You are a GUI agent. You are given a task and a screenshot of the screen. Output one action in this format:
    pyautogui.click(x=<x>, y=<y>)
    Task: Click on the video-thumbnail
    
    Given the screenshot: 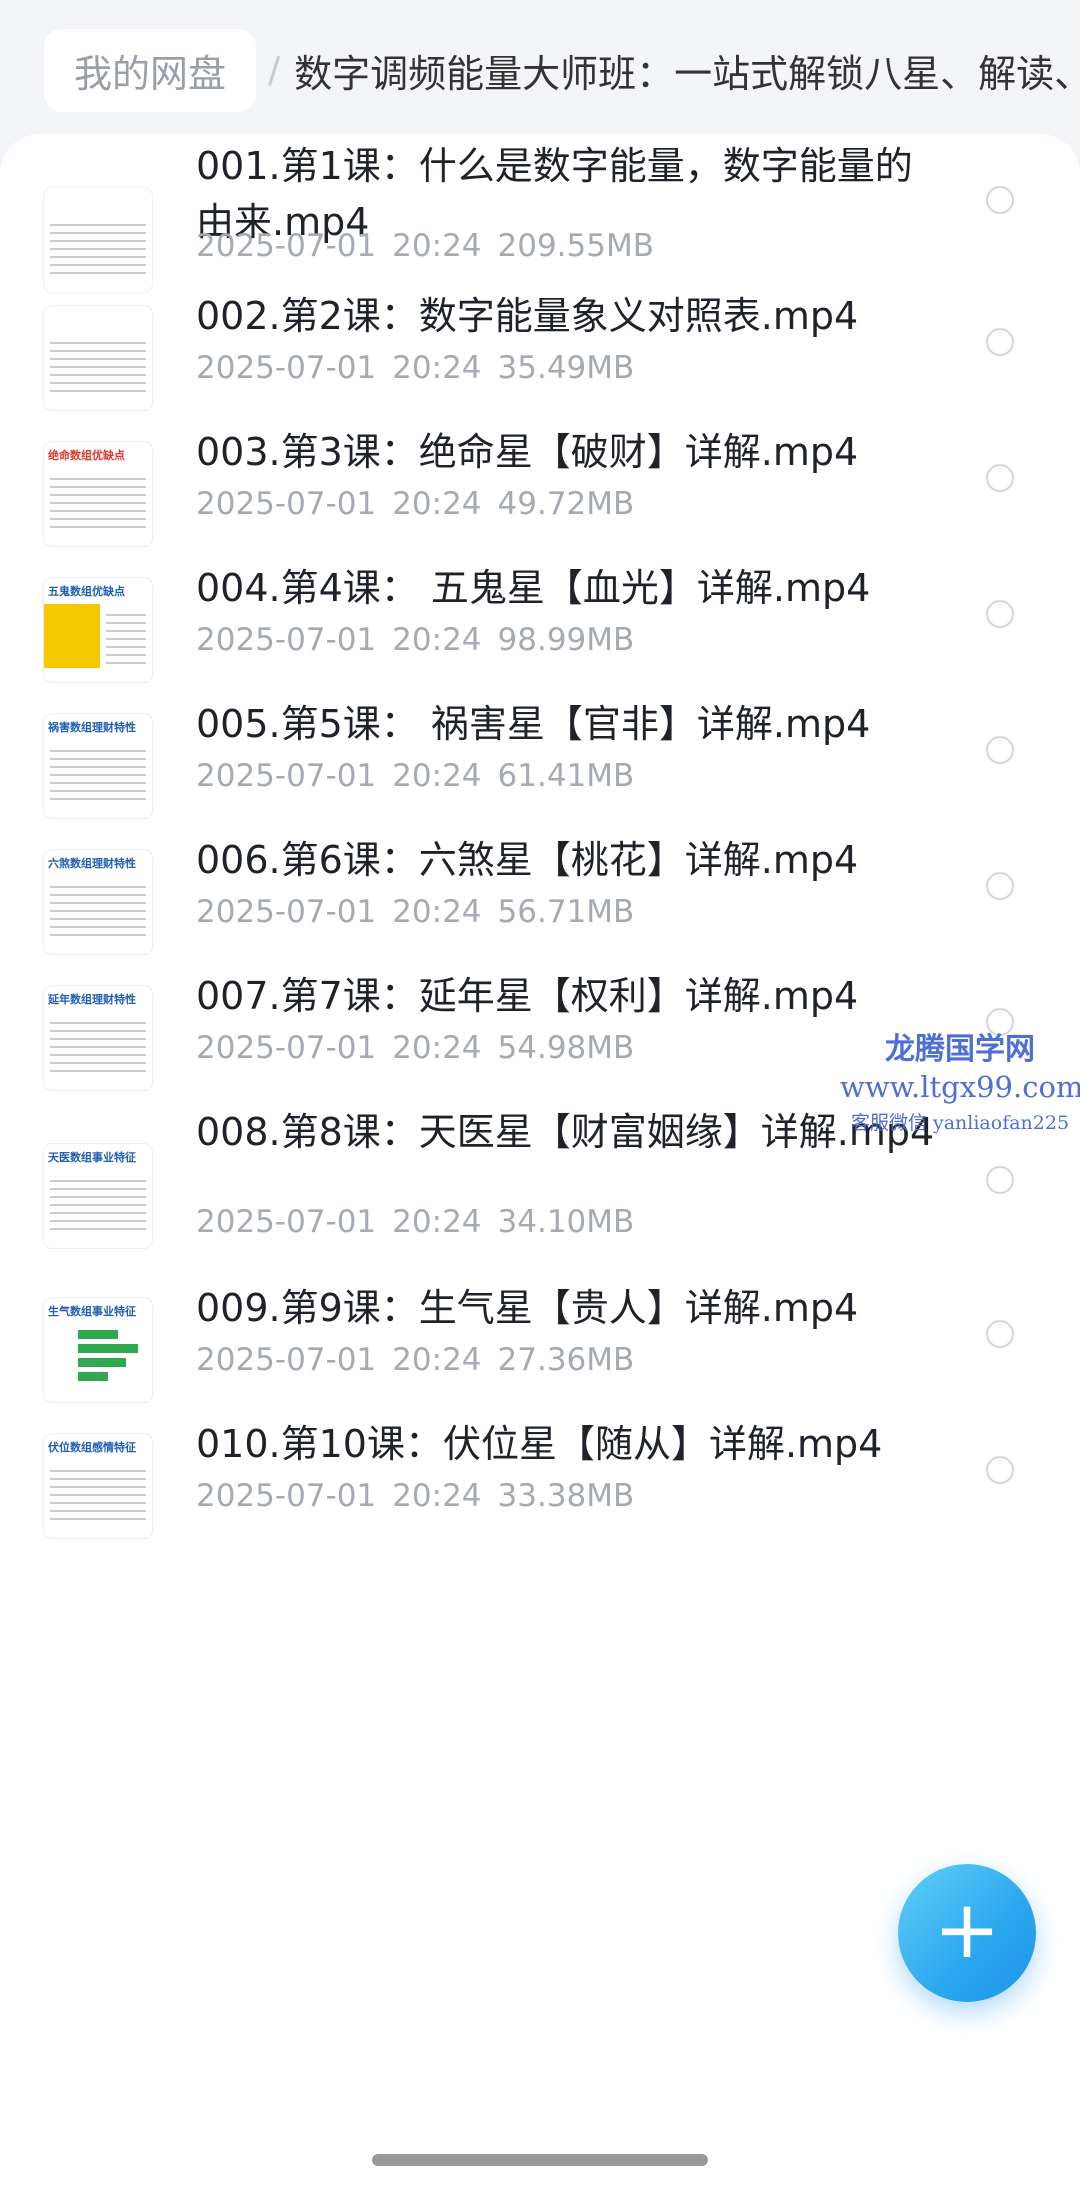 What is the action you would take?
    pyautogui.click(x=98, y=240)
    